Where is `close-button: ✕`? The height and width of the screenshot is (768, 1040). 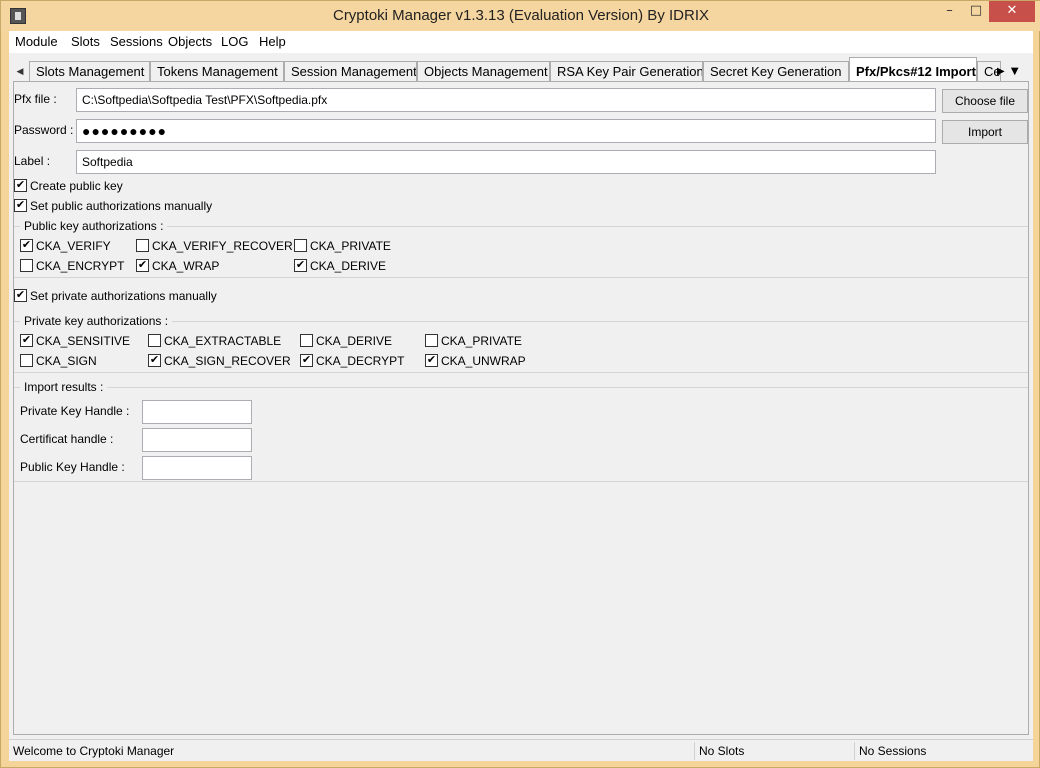 close-button: ✕ is located at coordinates (1012, 11).